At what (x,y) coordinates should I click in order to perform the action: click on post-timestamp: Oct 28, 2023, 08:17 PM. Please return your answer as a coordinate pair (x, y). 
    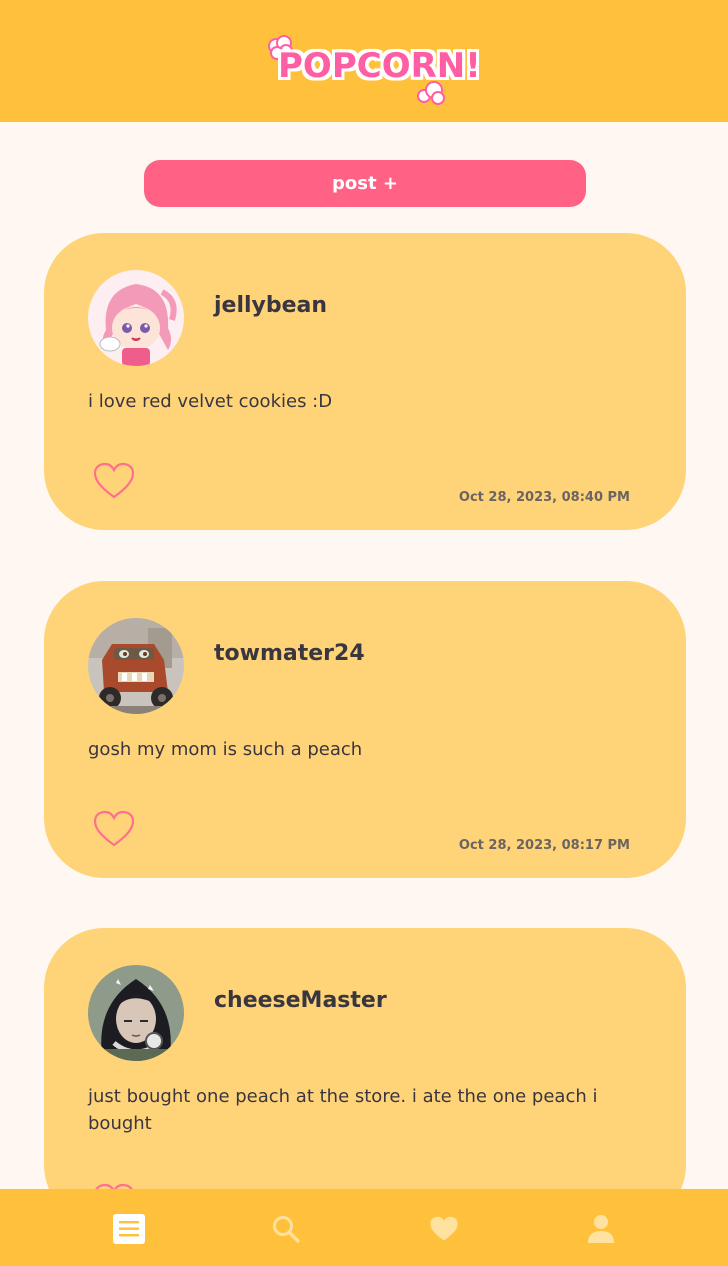
    Looking at the image, I should click on (544, 845).